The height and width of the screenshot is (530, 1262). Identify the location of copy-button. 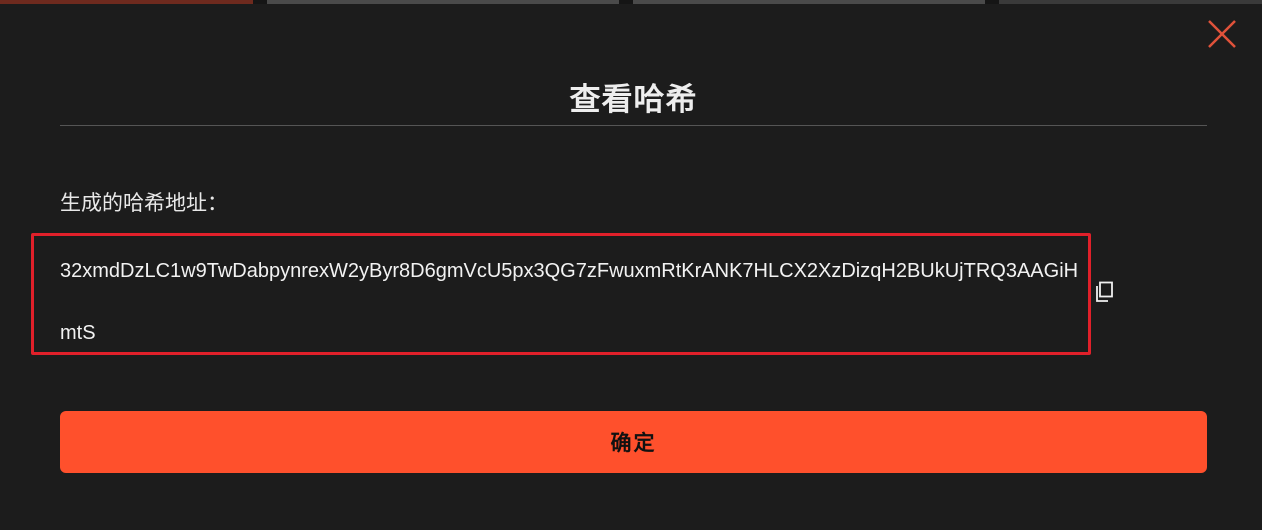
(1104, 292).